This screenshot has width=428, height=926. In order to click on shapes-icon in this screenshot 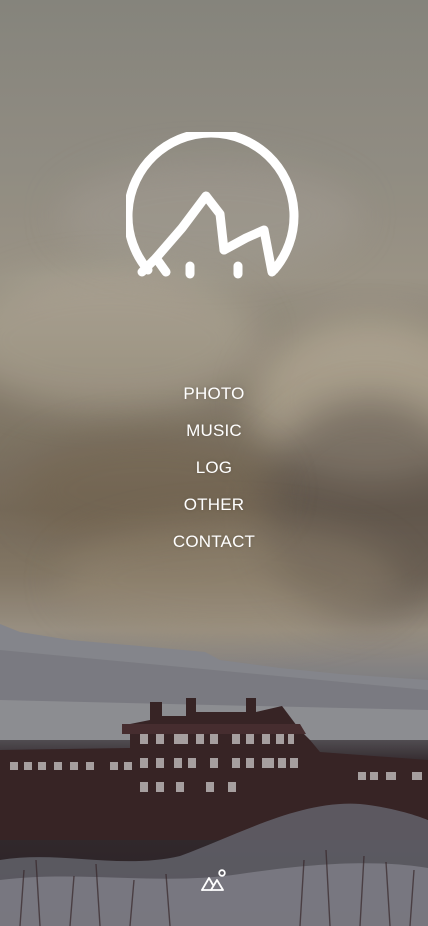, I will do `click(214, 881)`.